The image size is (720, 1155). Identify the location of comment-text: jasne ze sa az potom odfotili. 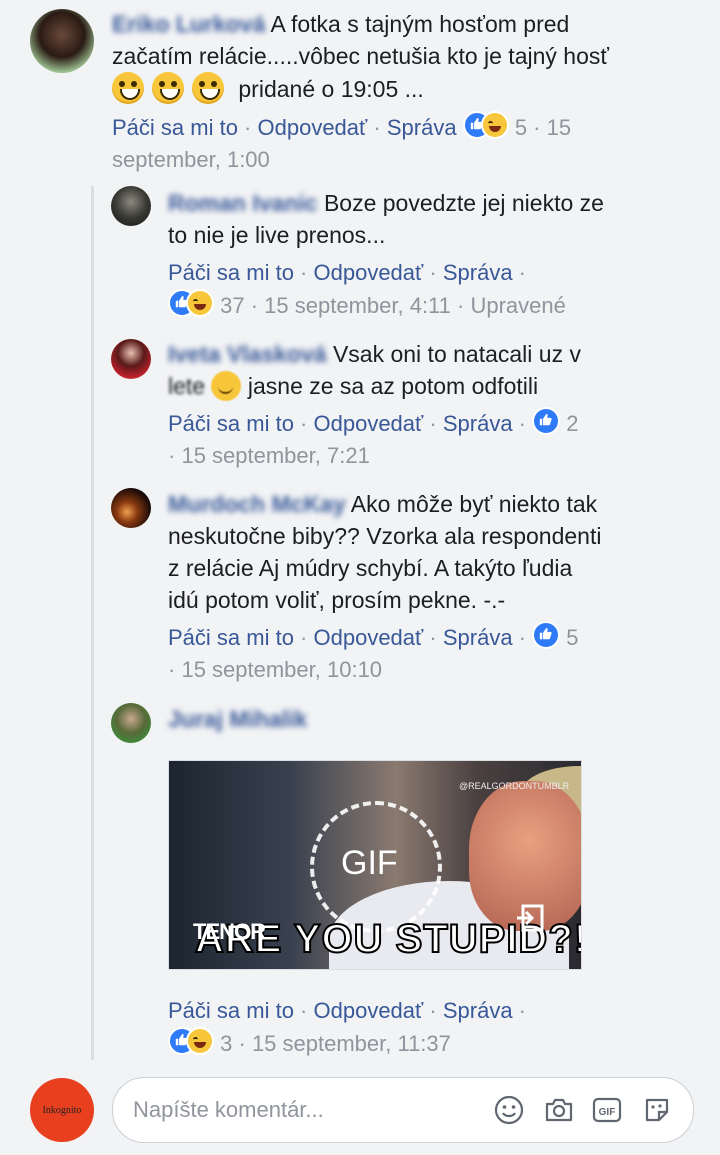
(393, 386).